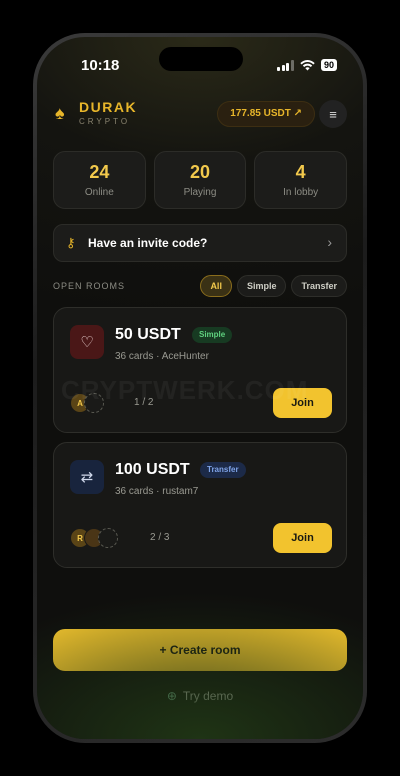 The image size is (400, 776). I want to click on room-meta: 36 cards · AceHunter, so click(162, 356).